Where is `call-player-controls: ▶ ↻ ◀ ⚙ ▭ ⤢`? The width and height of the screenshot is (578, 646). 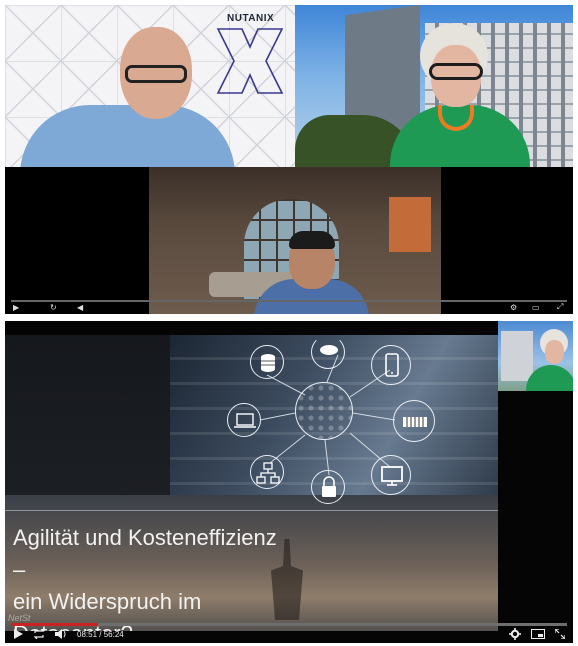 call-player-controls: ▶ ↻ ◀ ⚙ ▭ ⤢ is located at coordinates (289, 306).